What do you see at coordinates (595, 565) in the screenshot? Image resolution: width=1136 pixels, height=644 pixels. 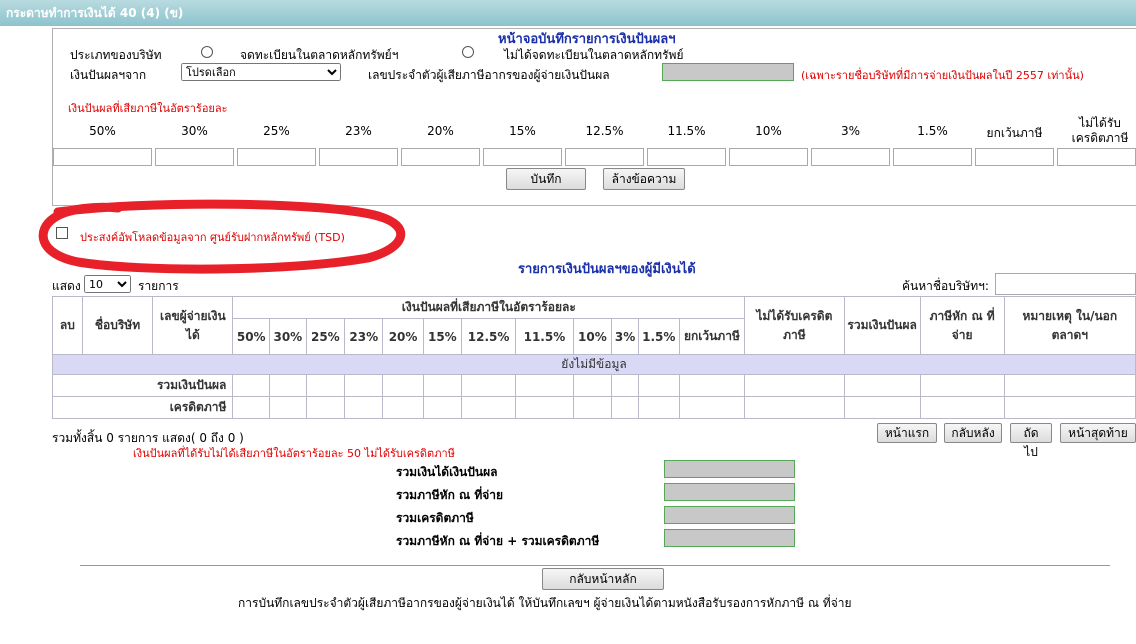 I see `divider` at bounding box center [595, 565].